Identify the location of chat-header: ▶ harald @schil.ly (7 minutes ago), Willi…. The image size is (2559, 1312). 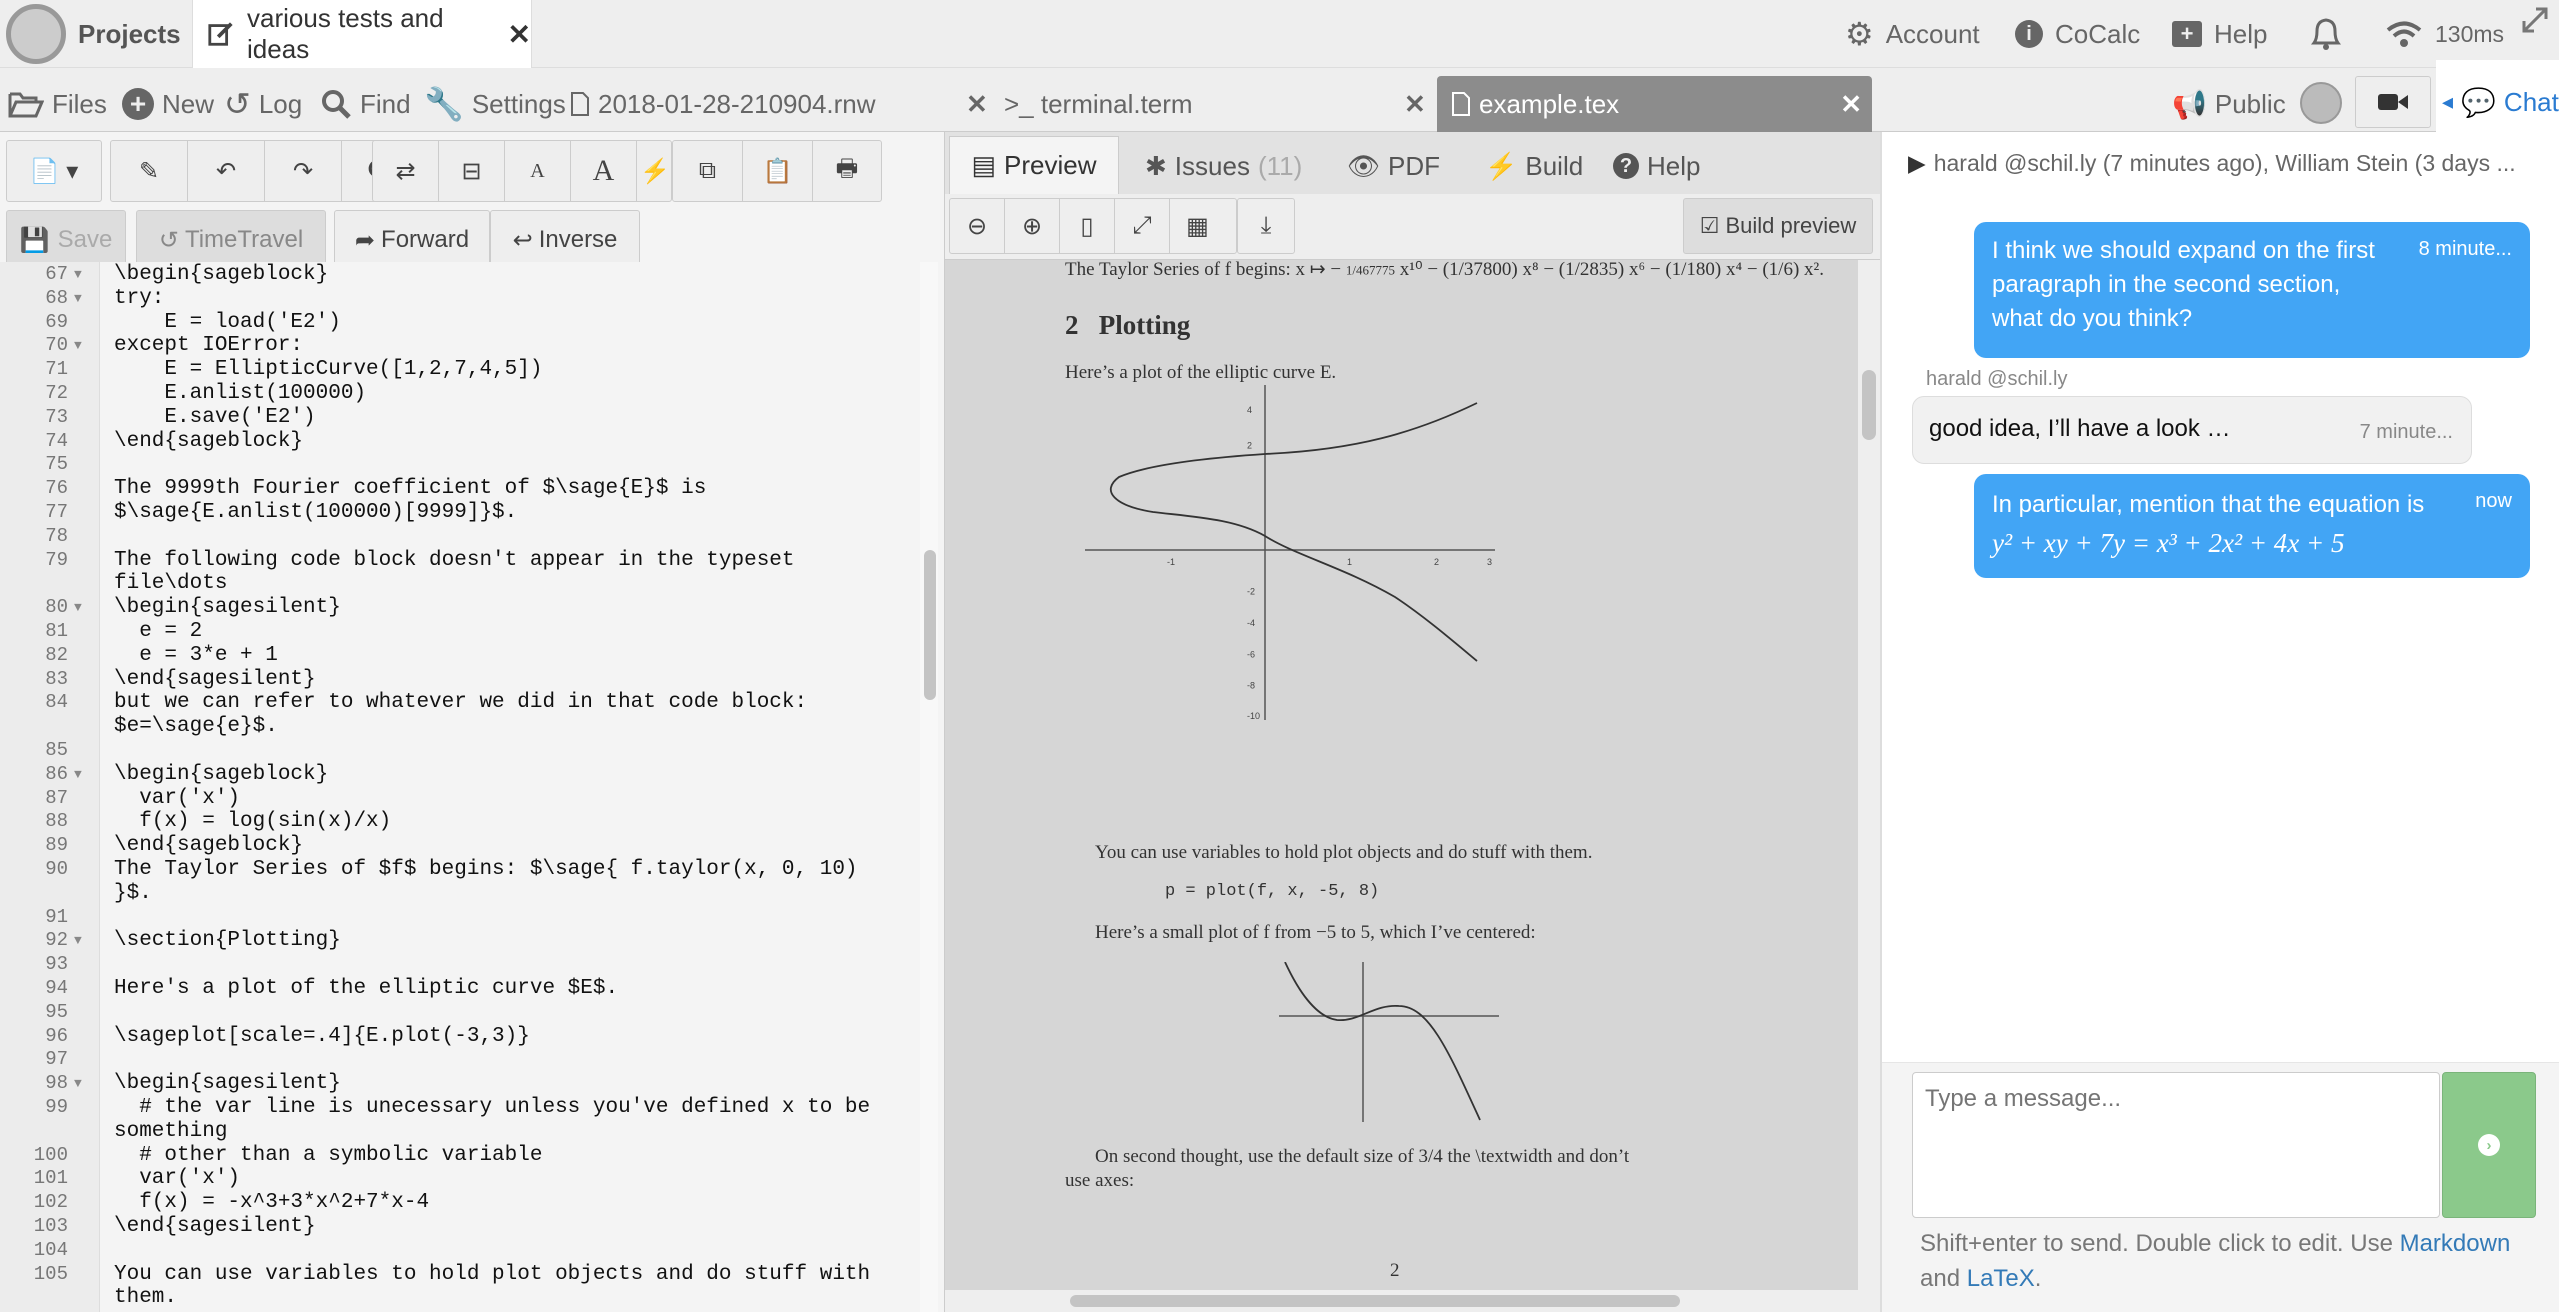
(2212, 163).